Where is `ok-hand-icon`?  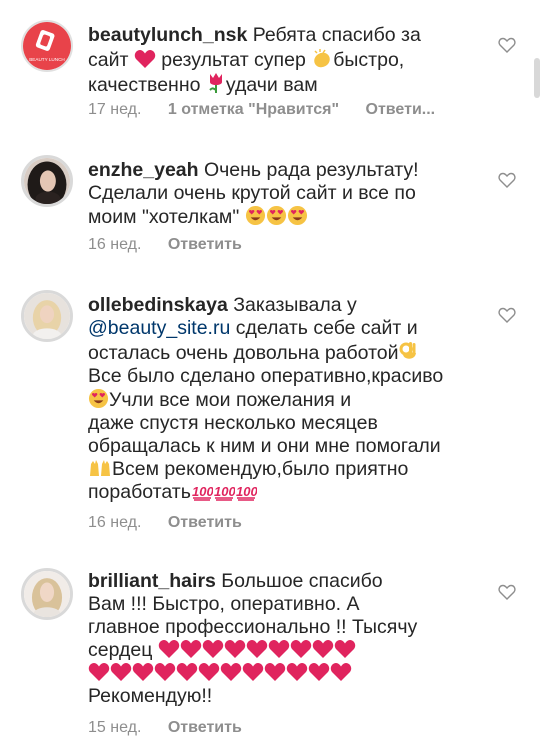
ok-hand-icon is located at coordinates (407, 350).